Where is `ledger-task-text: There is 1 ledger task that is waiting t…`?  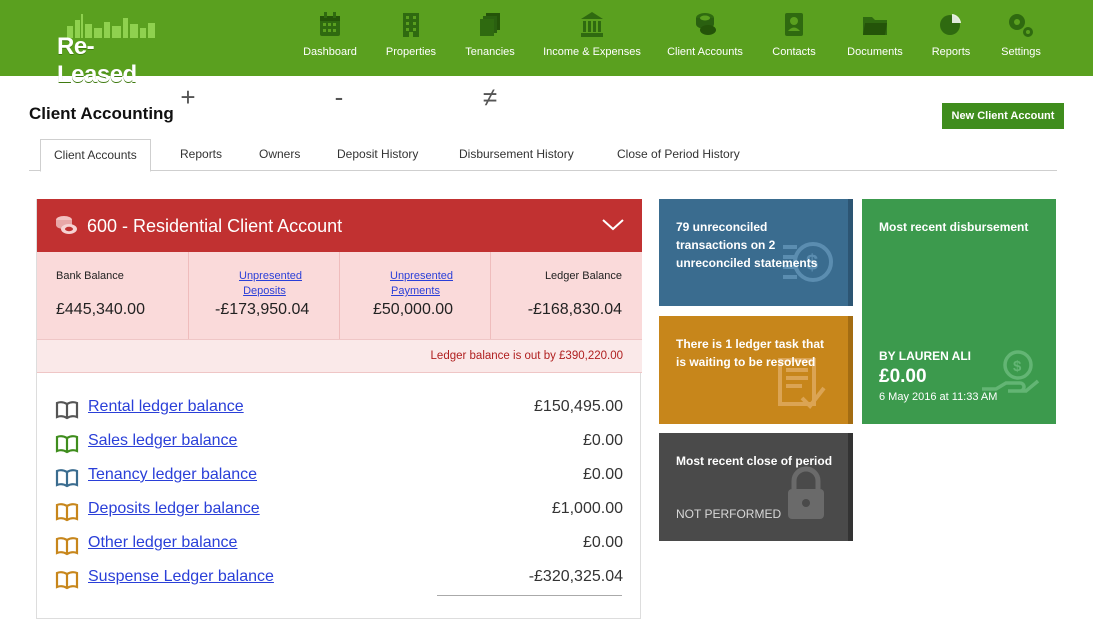
ledger-task-text: There is 1 ledger task that is waiting t… is located at coordinates (750, 353).